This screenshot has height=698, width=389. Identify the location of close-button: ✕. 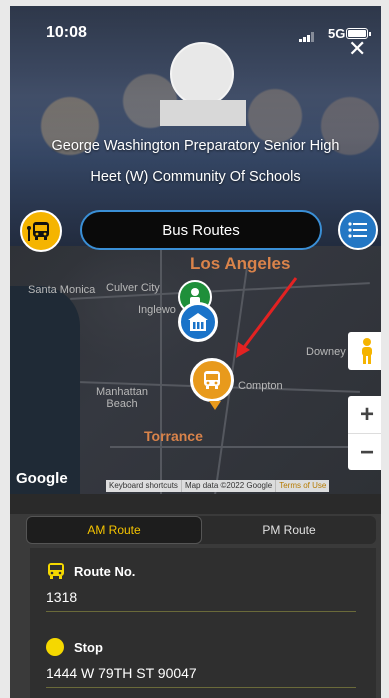
(357, 49).